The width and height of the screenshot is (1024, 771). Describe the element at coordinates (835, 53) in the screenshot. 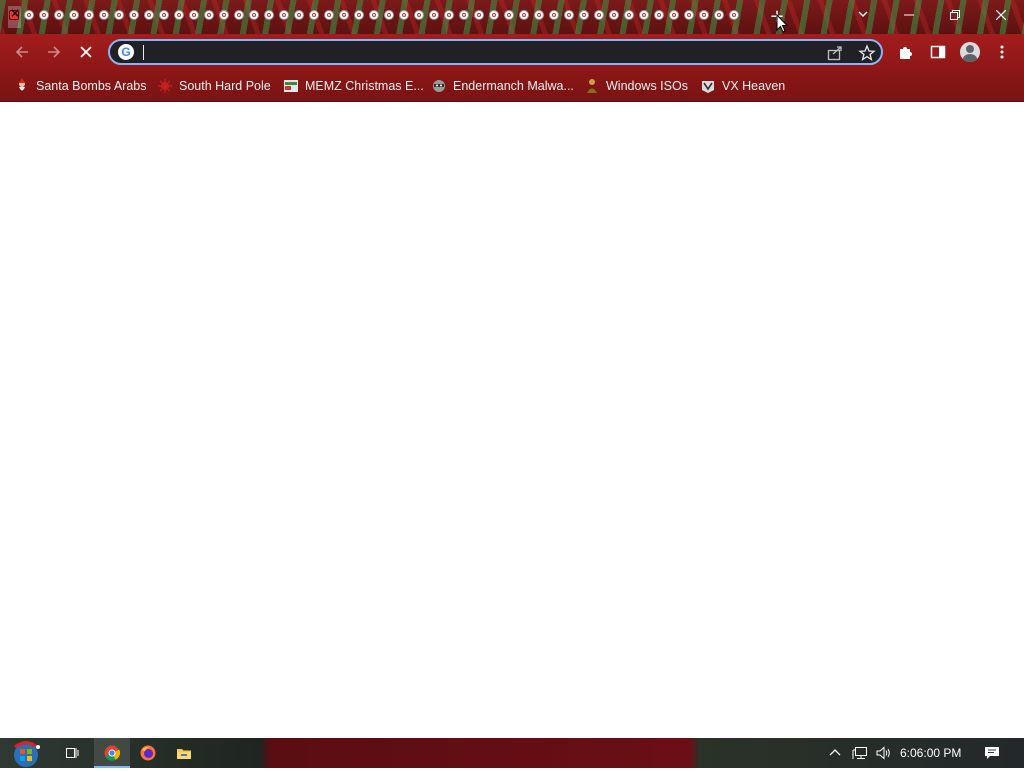

I see `share-button` at that location.